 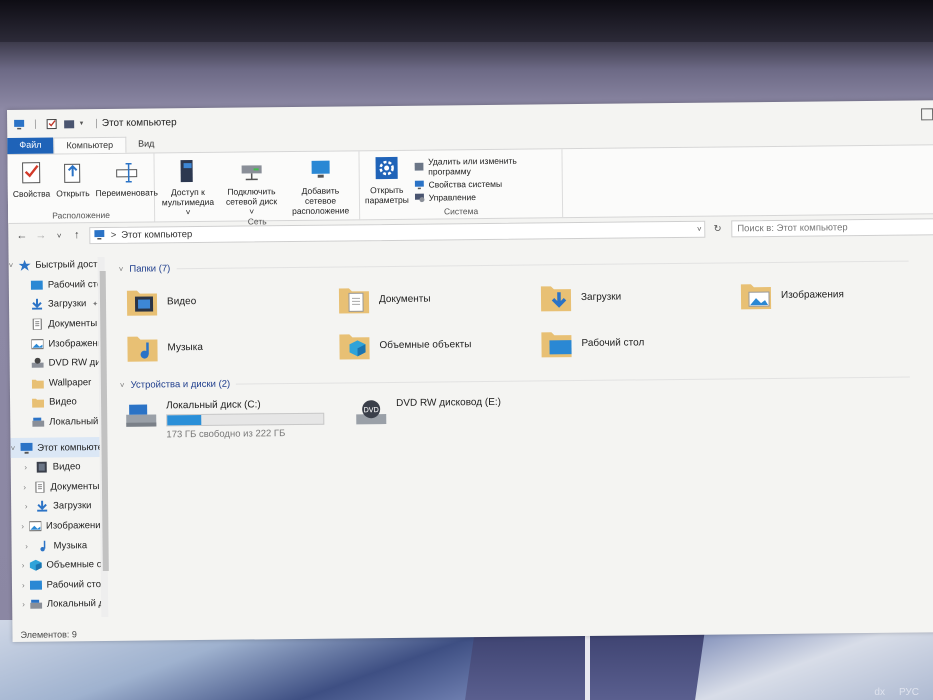 What do you see at coordinates (73, 584) in the screenshot?
I see `nav-pc-desktop-label: Рабочий стол` at bounding box center [73, 584].